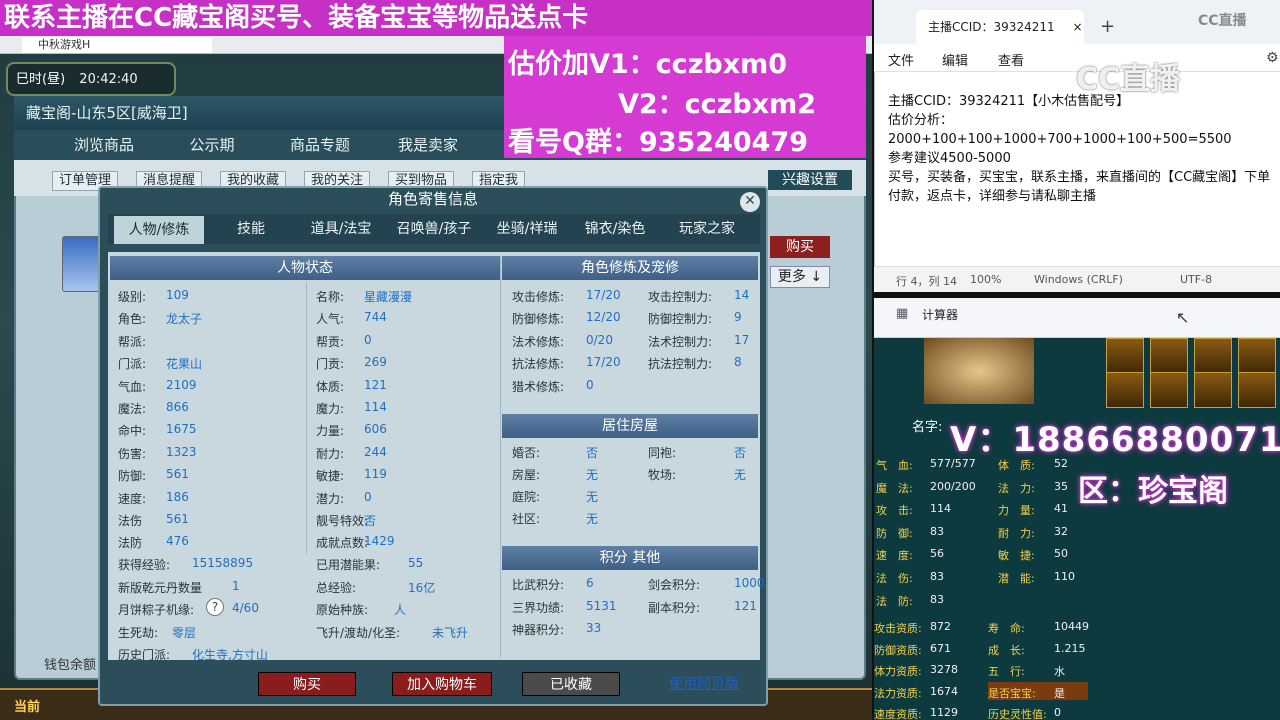 The height and width of the screenshot is (720, 1280). I want to click on close-icon: ×, so click(1077, 27).